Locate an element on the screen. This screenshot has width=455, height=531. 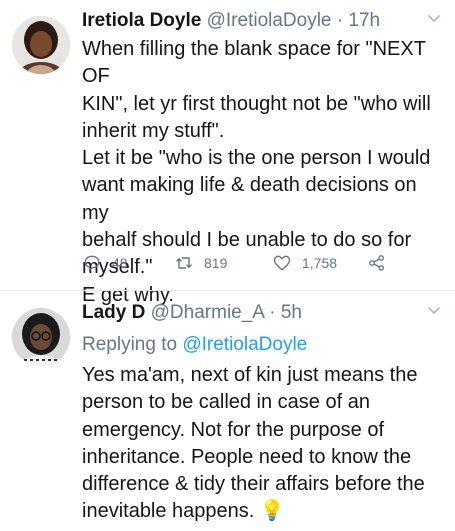
like-icon is located at coordinates (282, 263).